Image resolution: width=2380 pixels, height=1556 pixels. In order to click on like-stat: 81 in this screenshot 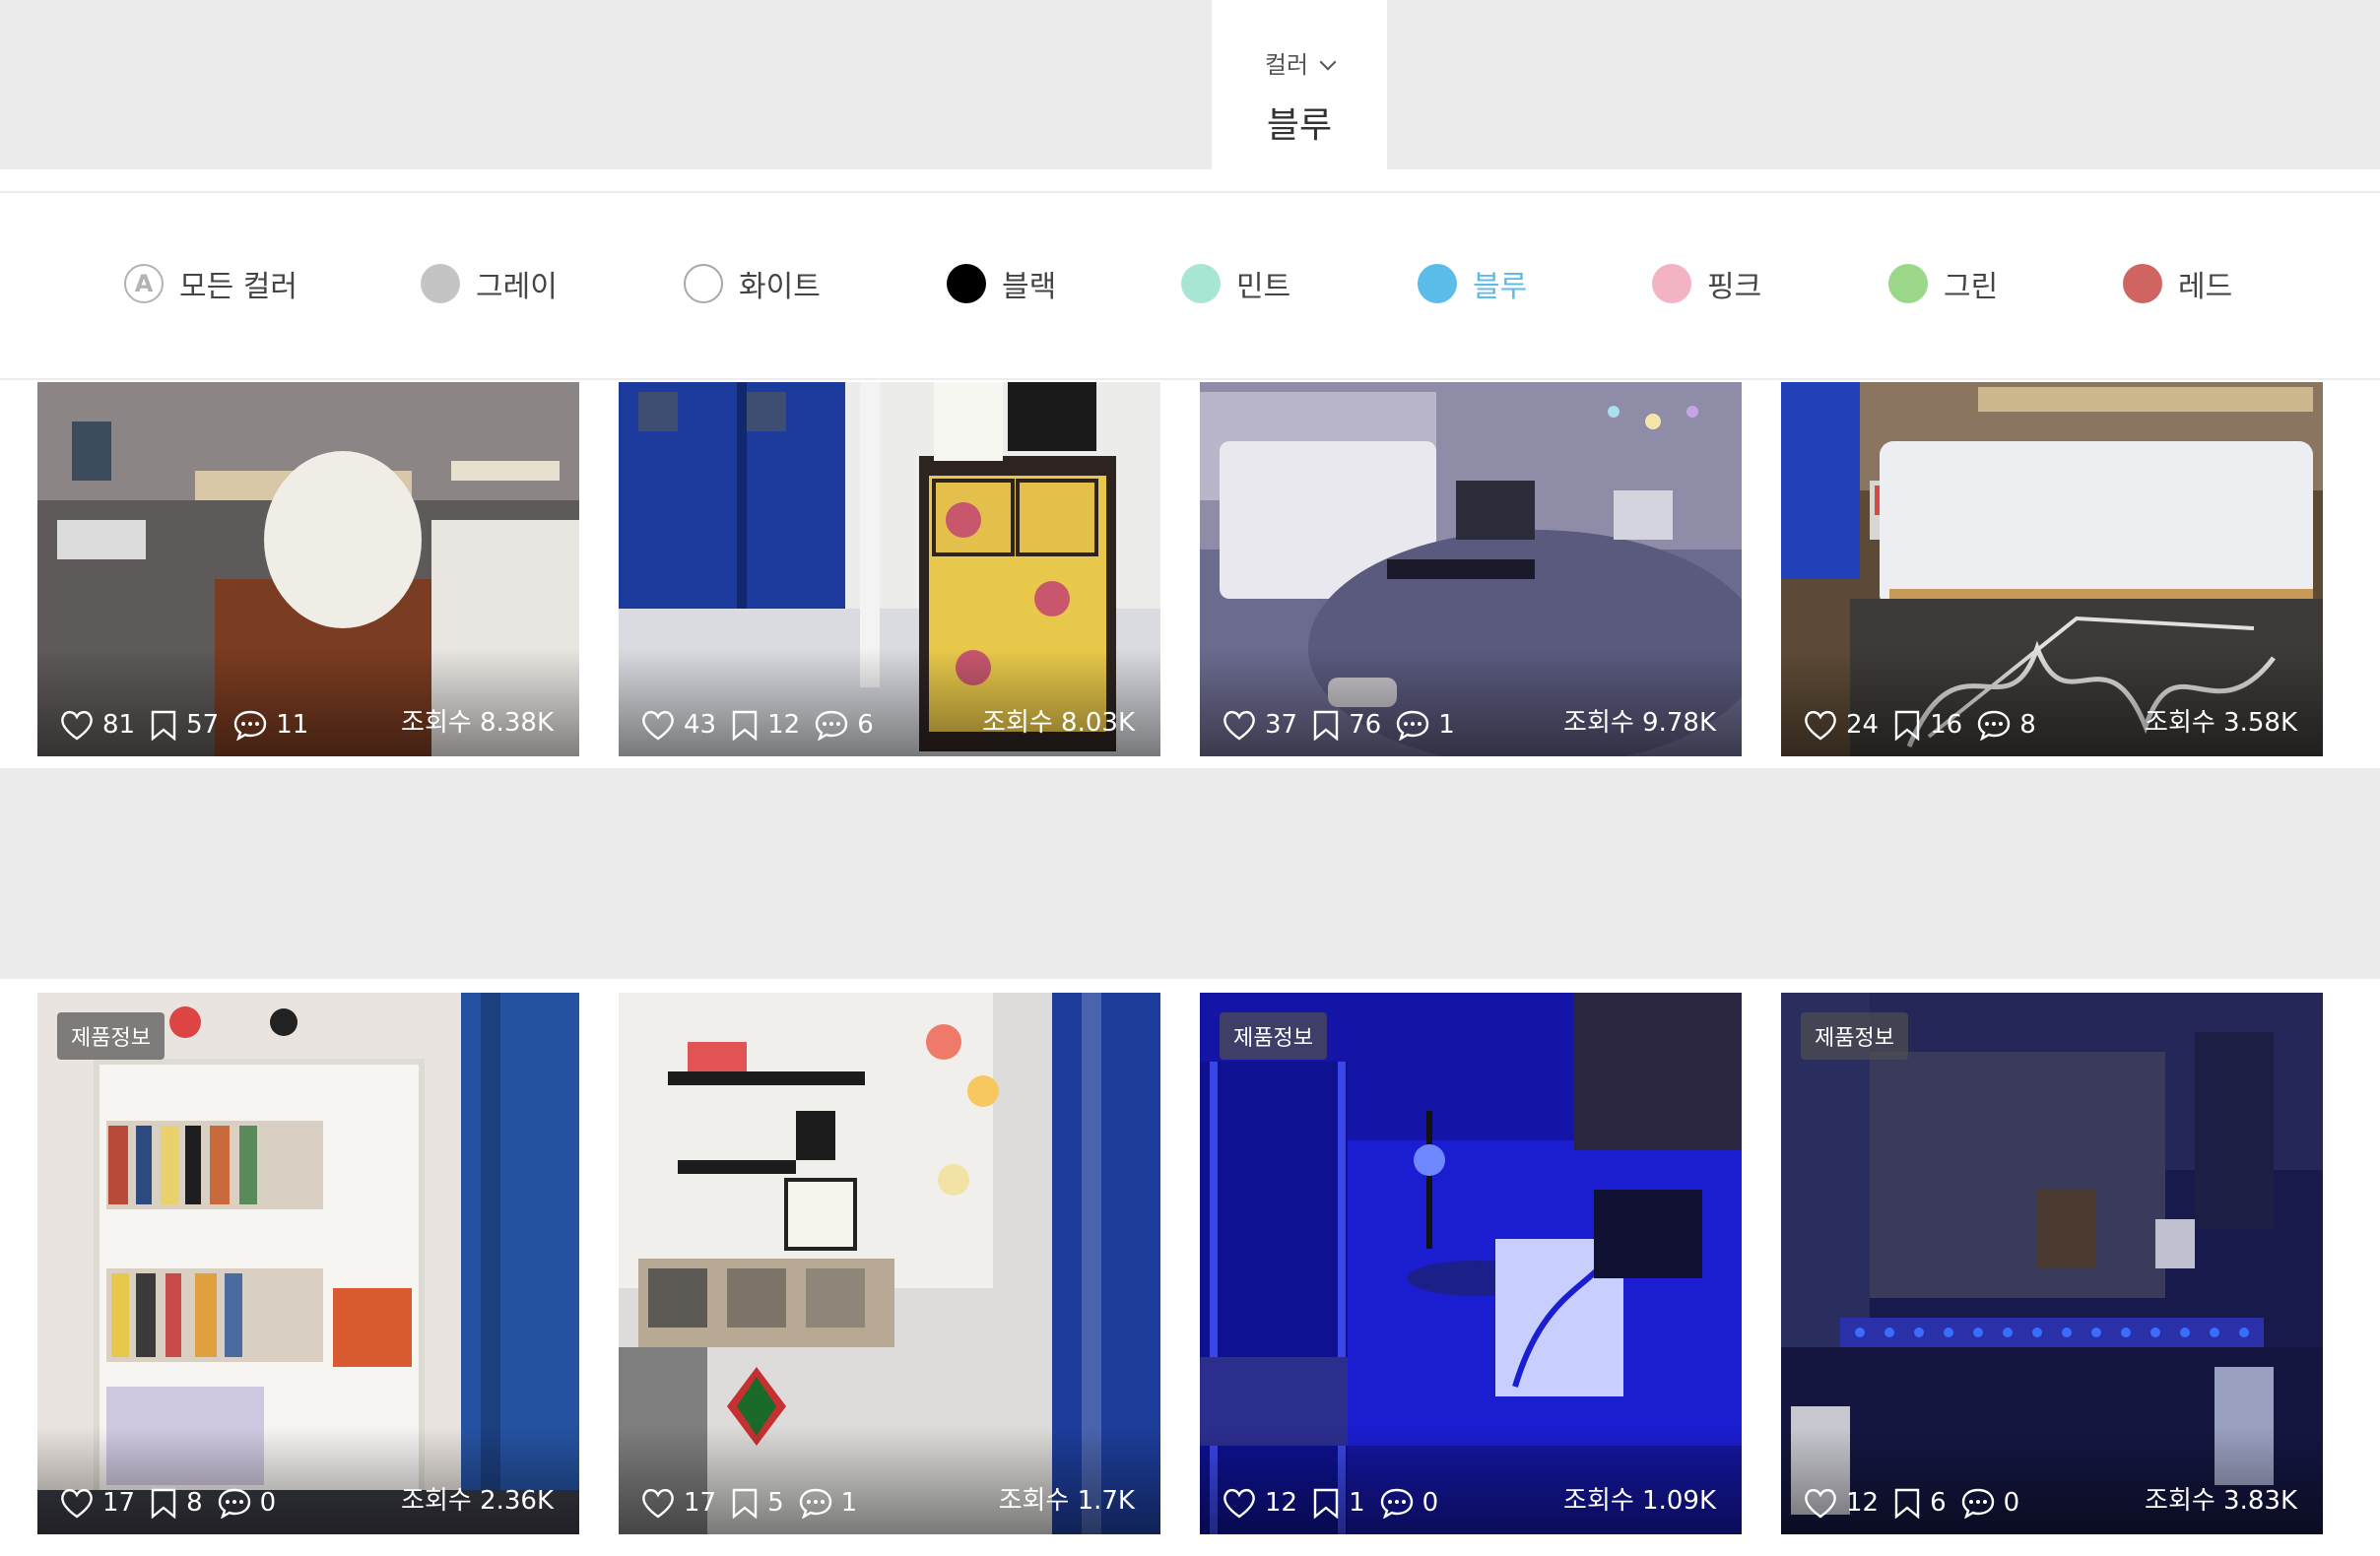, I will do `click(97, 725)`.